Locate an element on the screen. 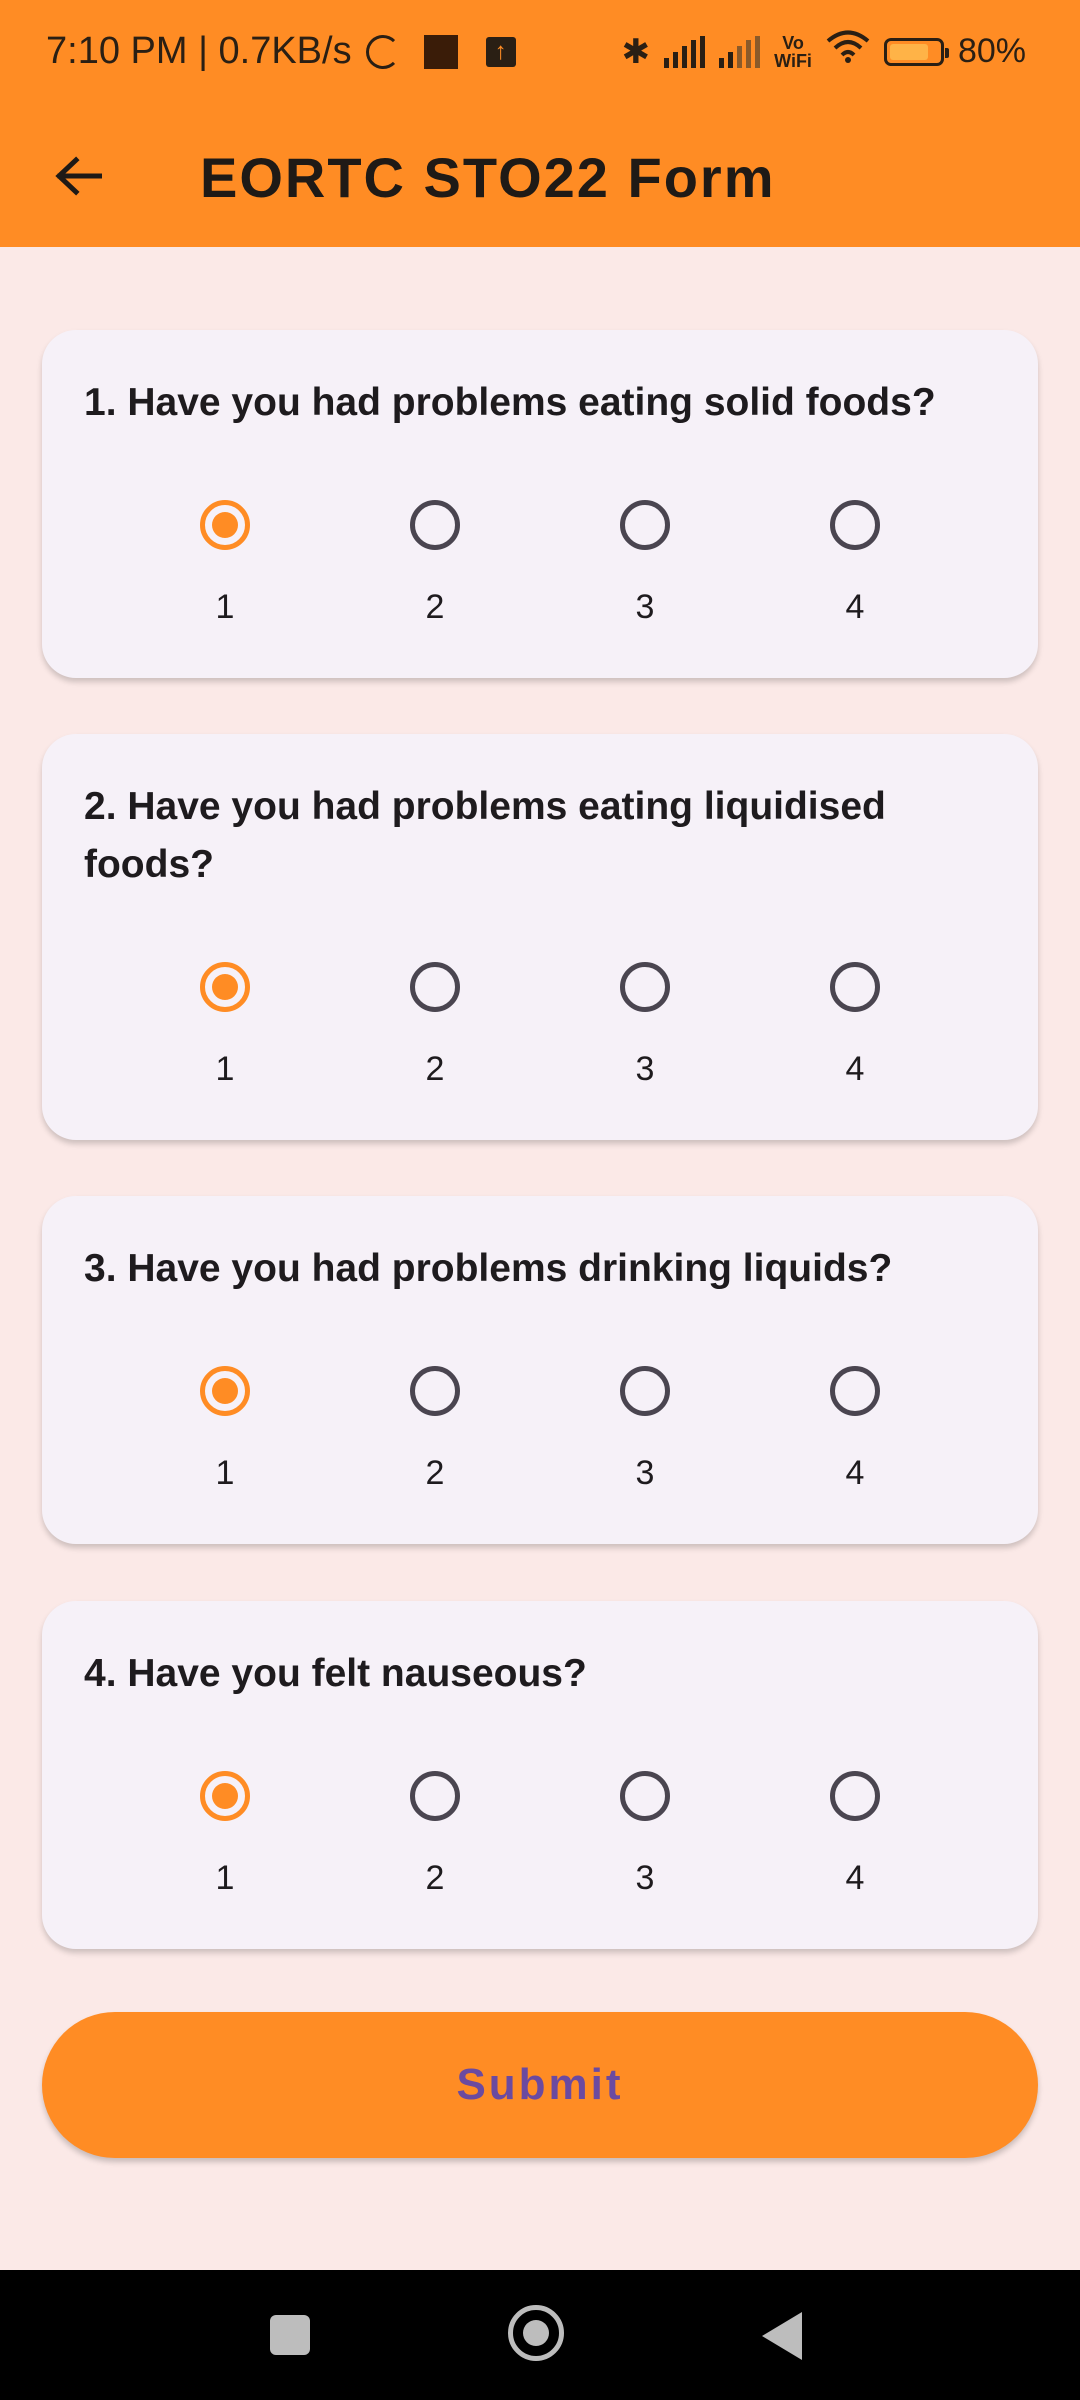 The height and width of the screenshot is (2400, 1080). battery-icon is located at coordinates (916, 51).